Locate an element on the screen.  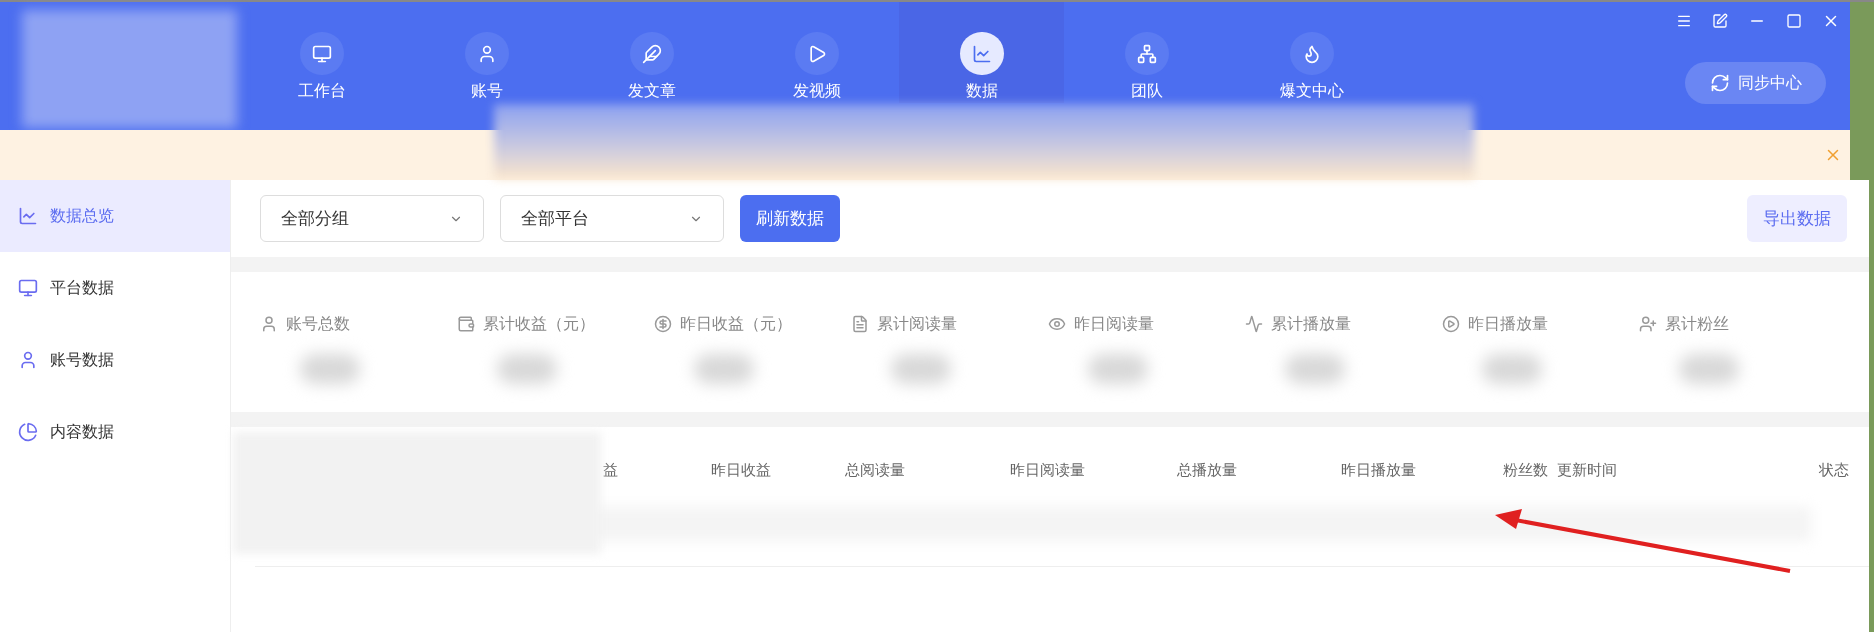
pie-chart-icon is located at coordinates (28, 432).